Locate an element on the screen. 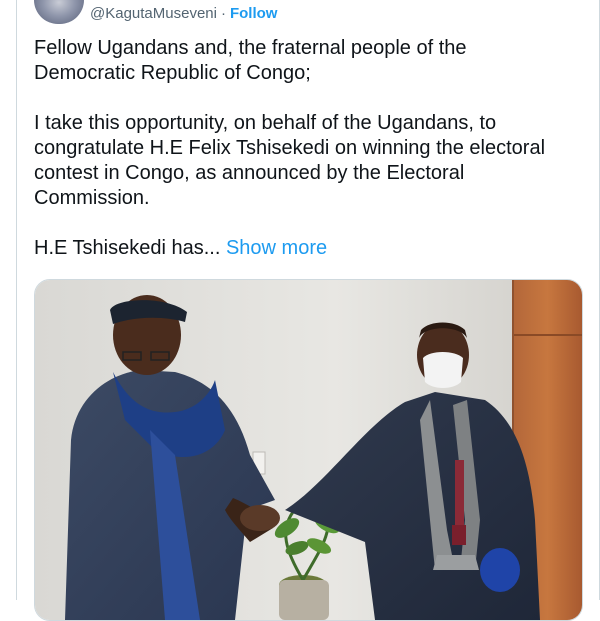  avatar is located at coordinates (59, 12).